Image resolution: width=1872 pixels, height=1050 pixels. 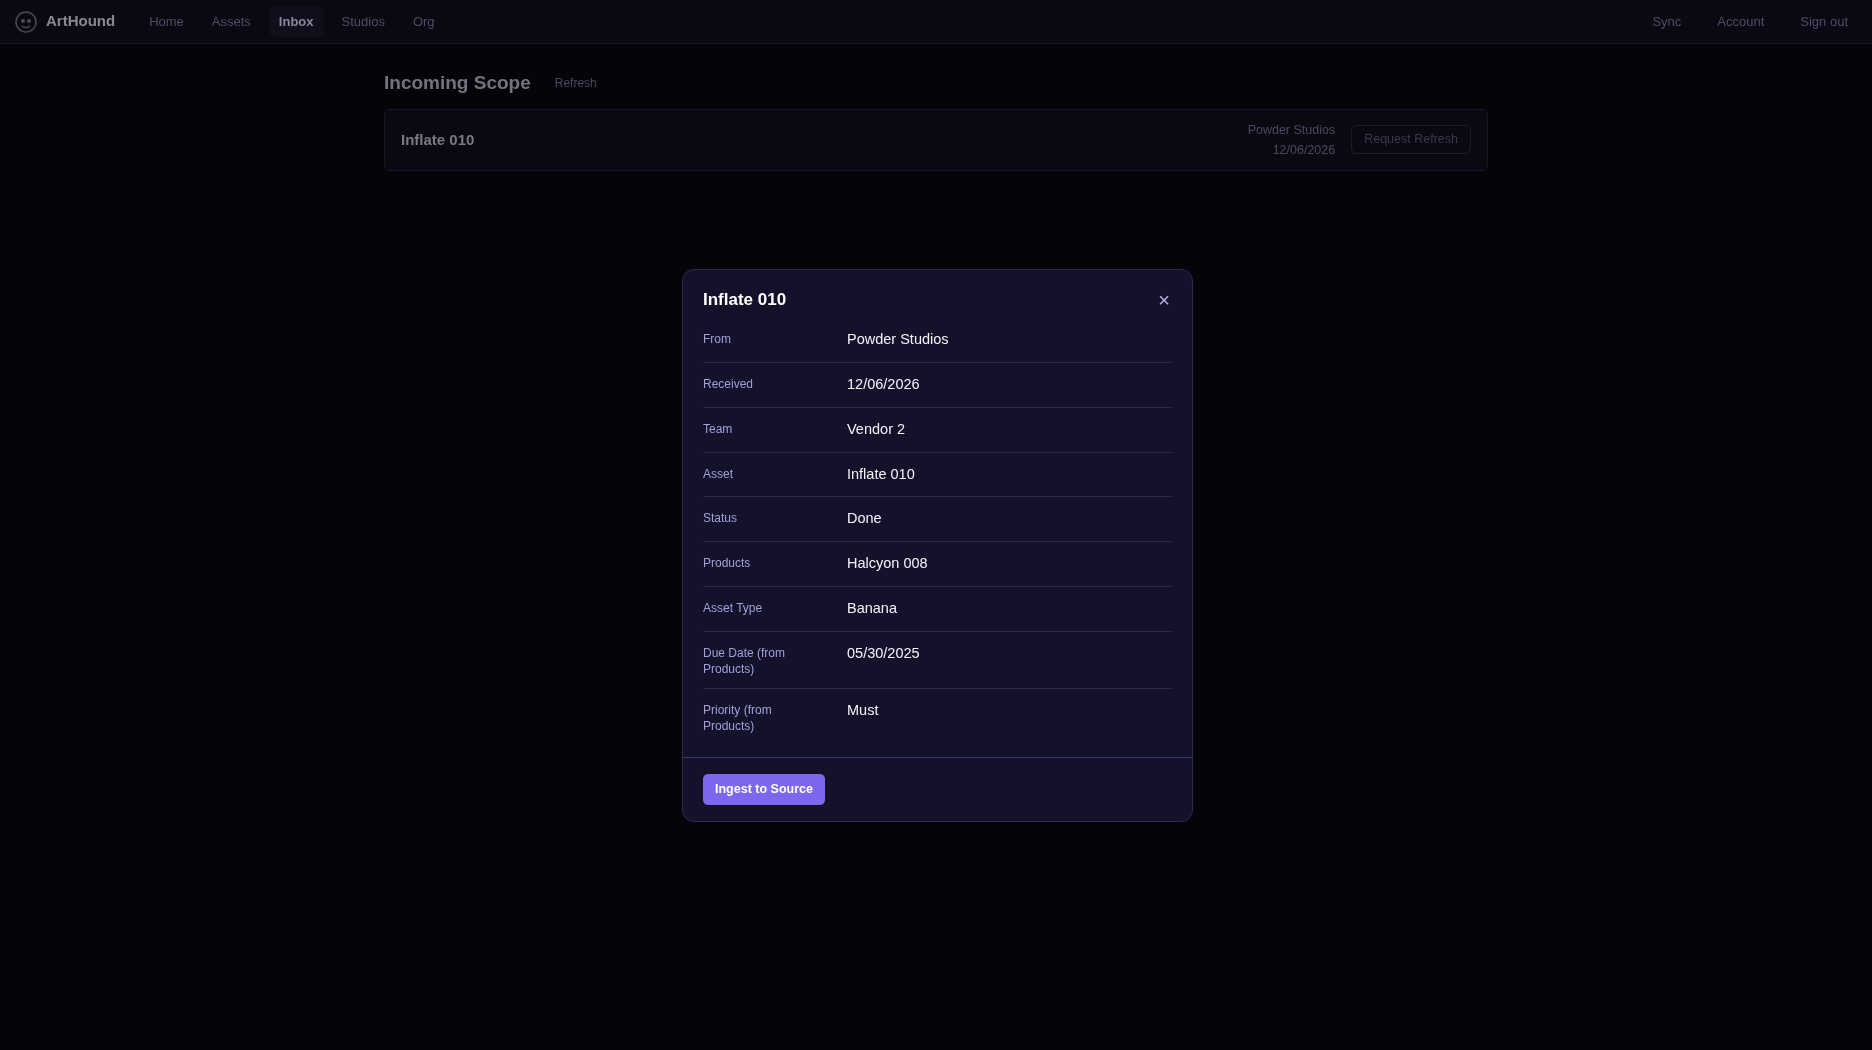 What do you see at coordinates (718, 474) in the screenshot?
I see `field-label: Asset` at bounding box center [718, 474].